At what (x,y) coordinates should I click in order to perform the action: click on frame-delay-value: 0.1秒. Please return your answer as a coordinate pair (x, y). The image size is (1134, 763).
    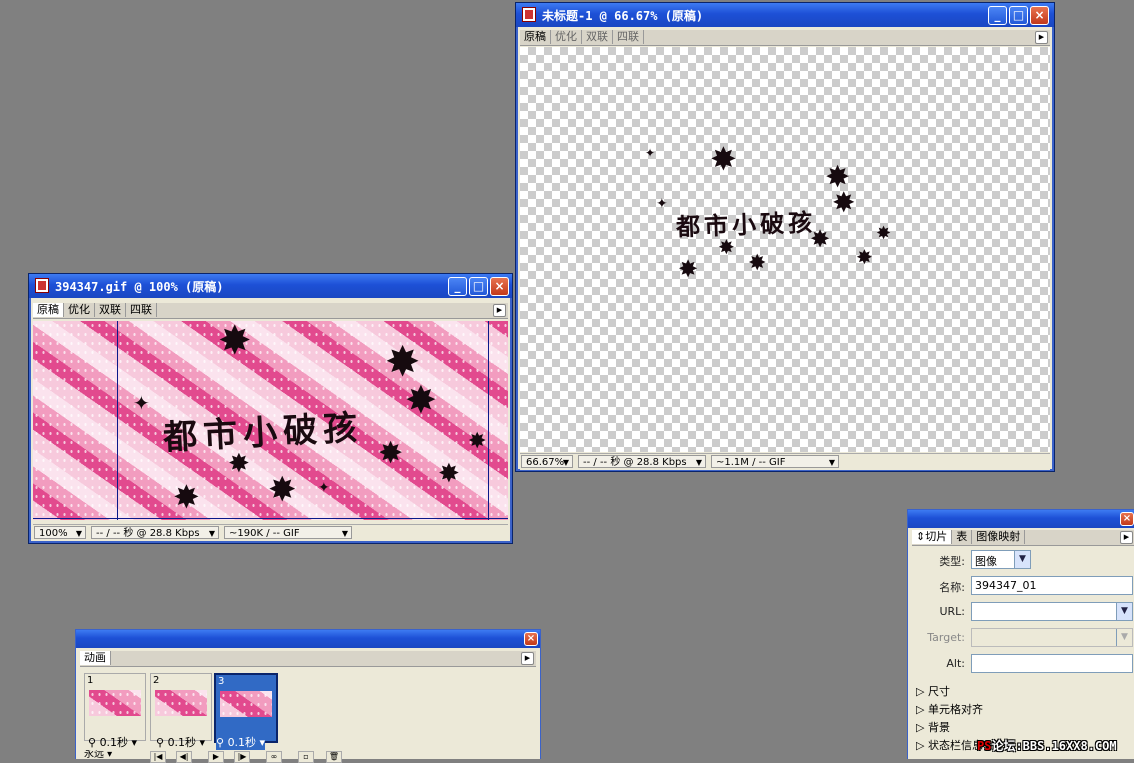
    Looking at the image, I should click on (114, 742).